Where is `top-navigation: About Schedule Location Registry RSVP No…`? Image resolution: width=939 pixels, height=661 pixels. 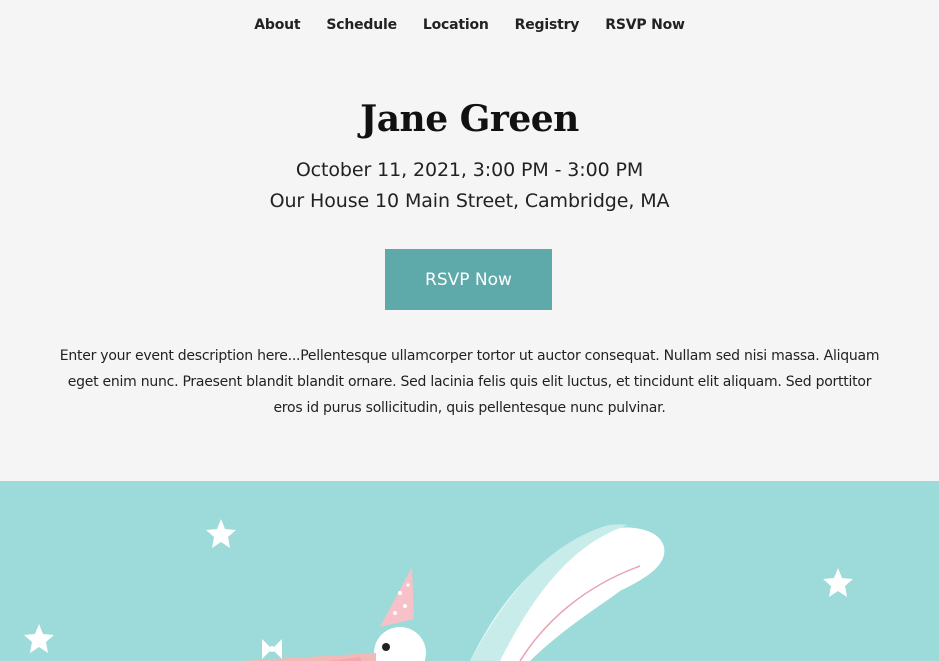 top-navigation: About Schedule Location Registry RSVP No… is located at coordinates (469, 25).